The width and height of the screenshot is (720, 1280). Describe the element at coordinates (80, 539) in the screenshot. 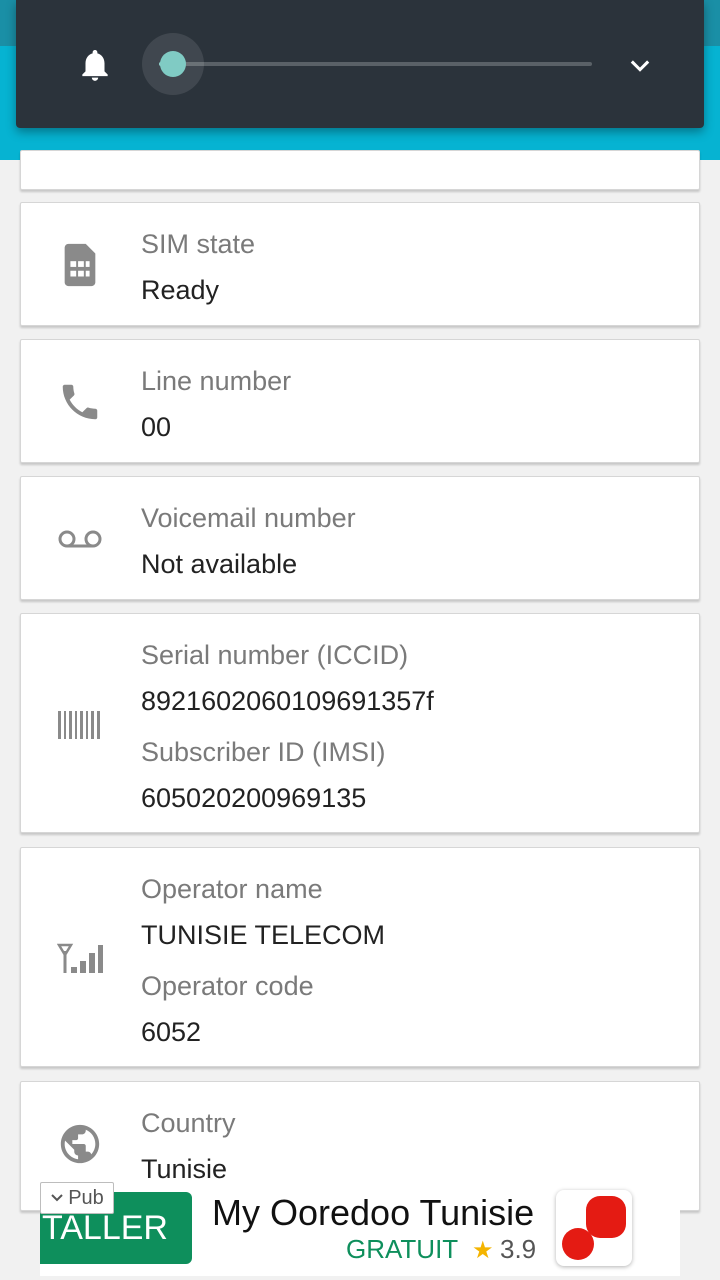

I see `voicemail-icon` at that location.